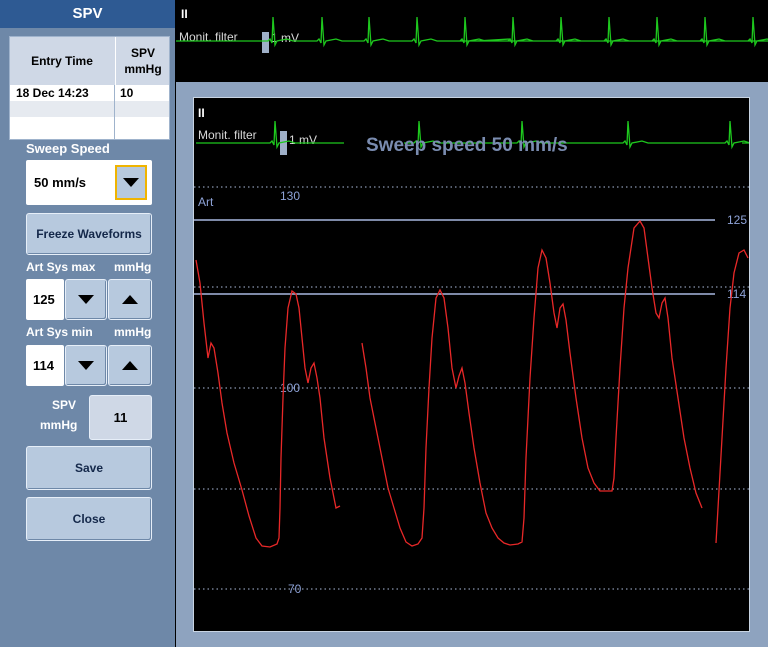  Describe the element at coordinates (268, 403) in the screenshot. I see `arterial-waveform-segment` at that location.